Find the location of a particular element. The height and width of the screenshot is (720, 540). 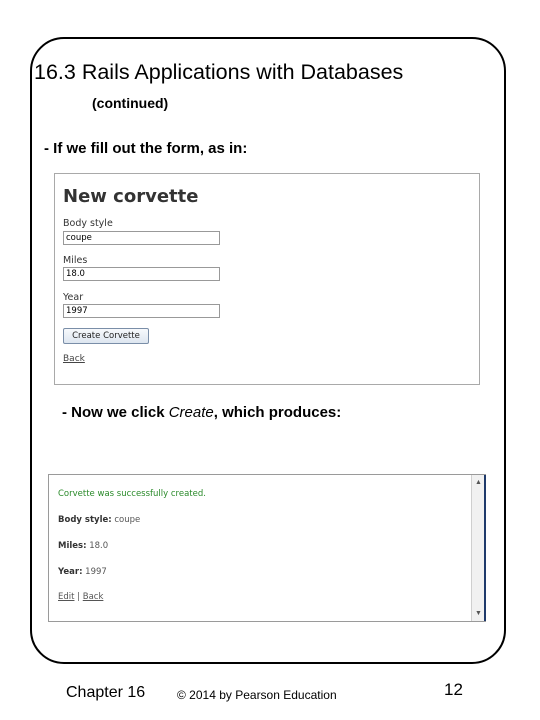

form-heading: New corvette is located at coordinates (131, 196).